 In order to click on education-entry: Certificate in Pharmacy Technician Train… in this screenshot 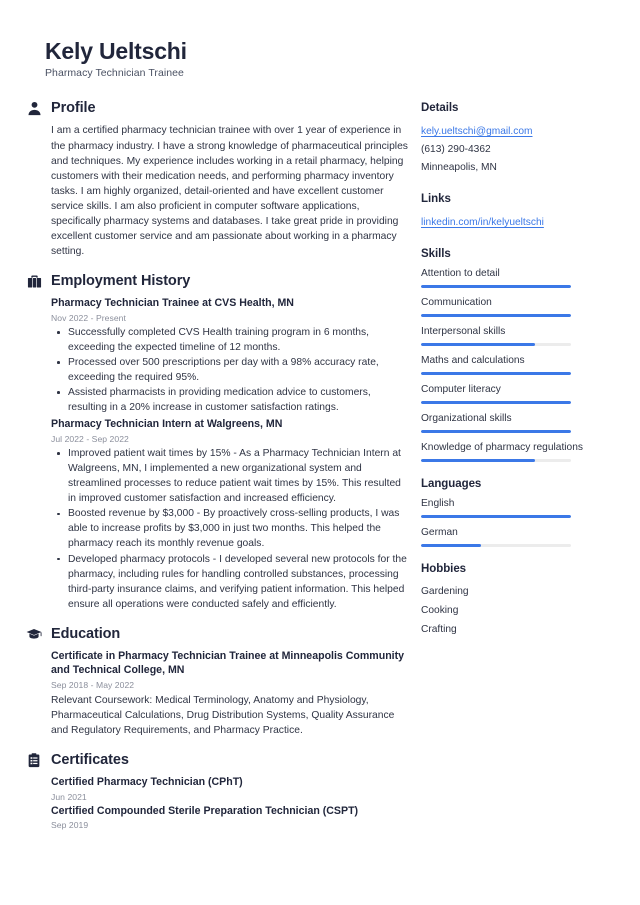, I will do `click(230, 693)`.